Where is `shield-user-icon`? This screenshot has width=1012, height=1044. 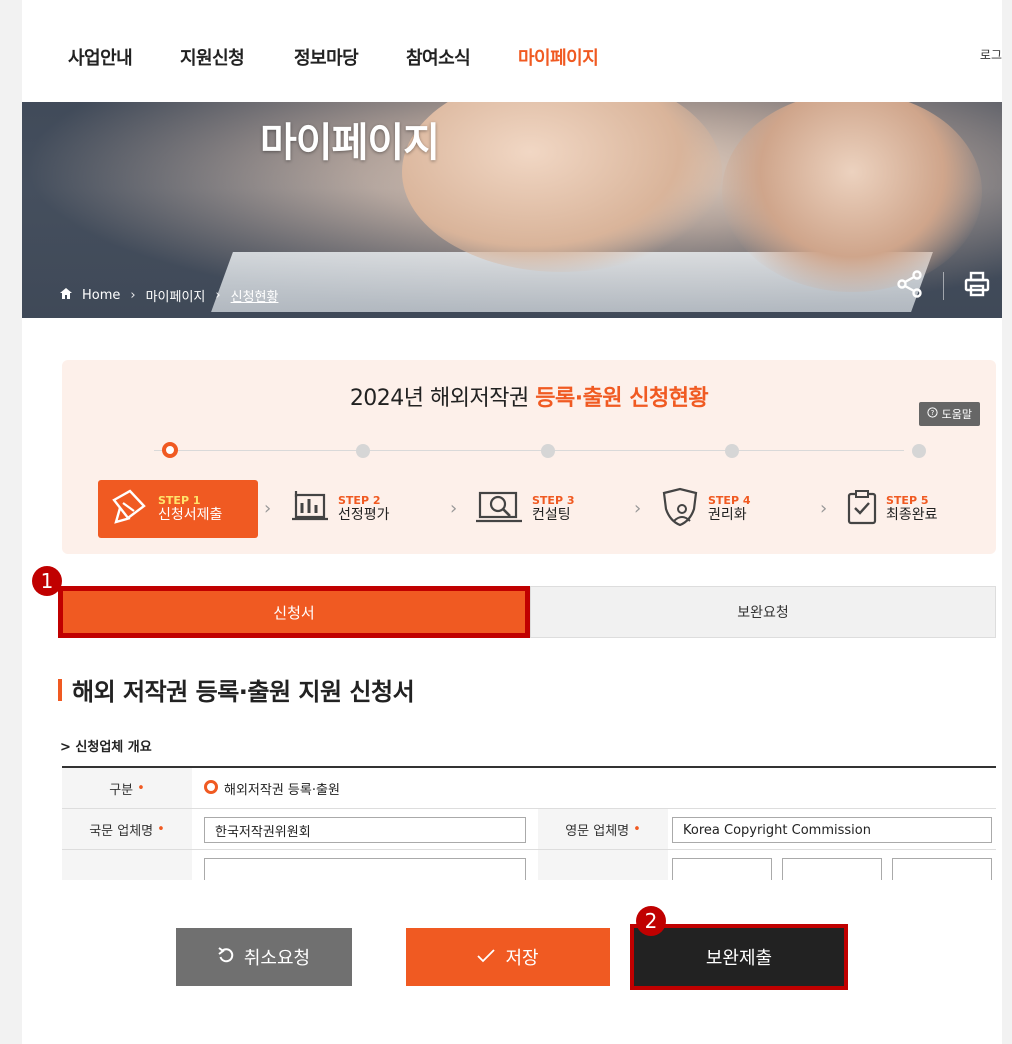 shield-user-icon is located at coordinates (679, 509).